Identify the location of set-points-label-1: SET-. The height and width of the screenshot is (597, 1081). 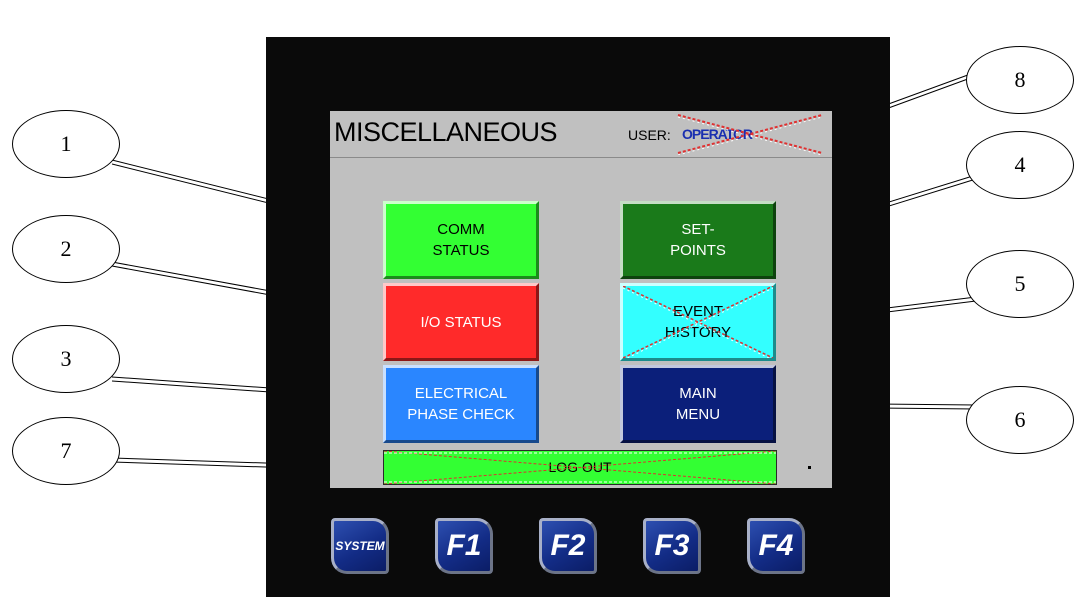
(698, 229).